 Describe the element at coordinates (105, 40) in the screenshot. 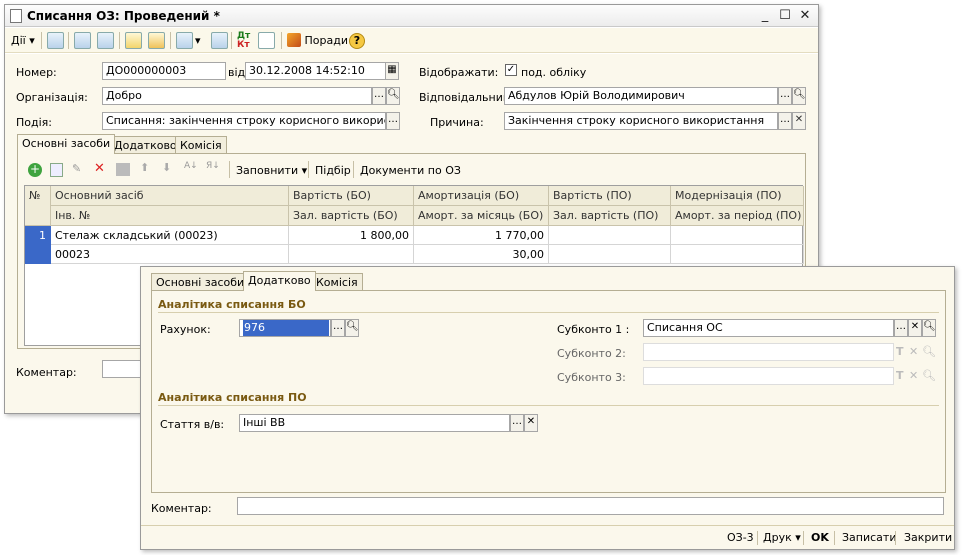

I see `copy-icon` at that location.